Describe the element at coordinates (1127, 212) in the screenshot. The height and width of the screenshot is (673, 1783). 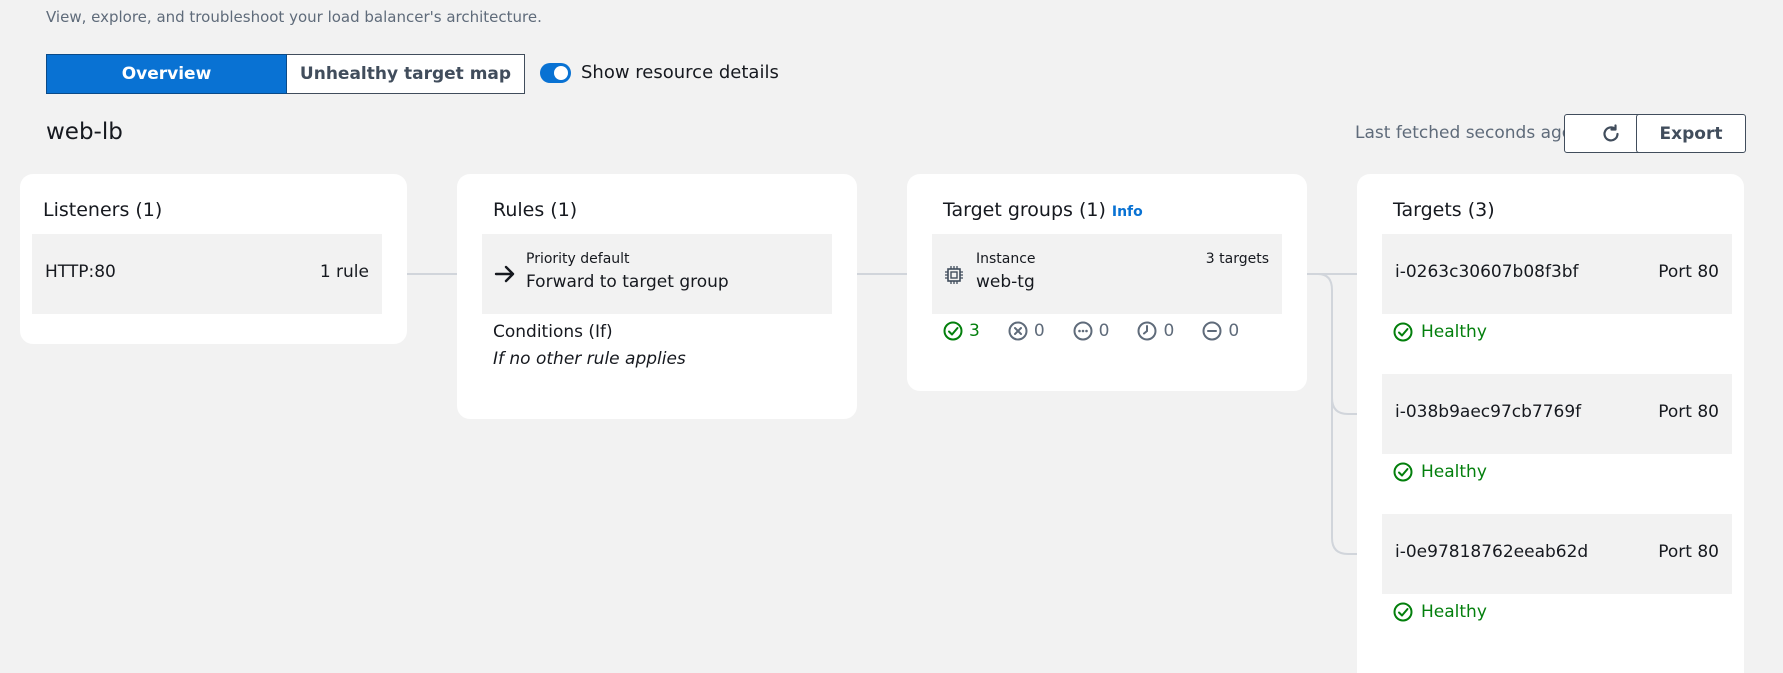
I see `info-link: Info` at that location.